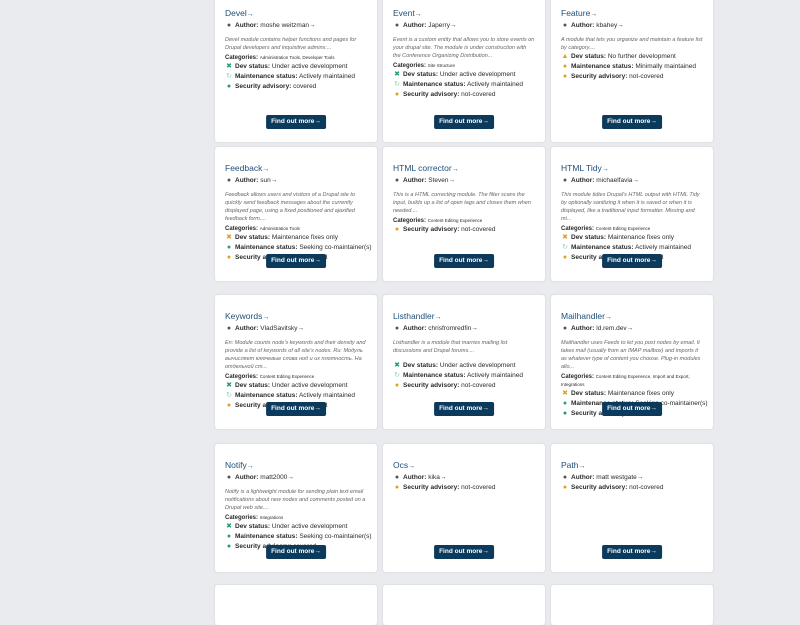  I want to click on author-link: matt2000→, so click(277, 477).